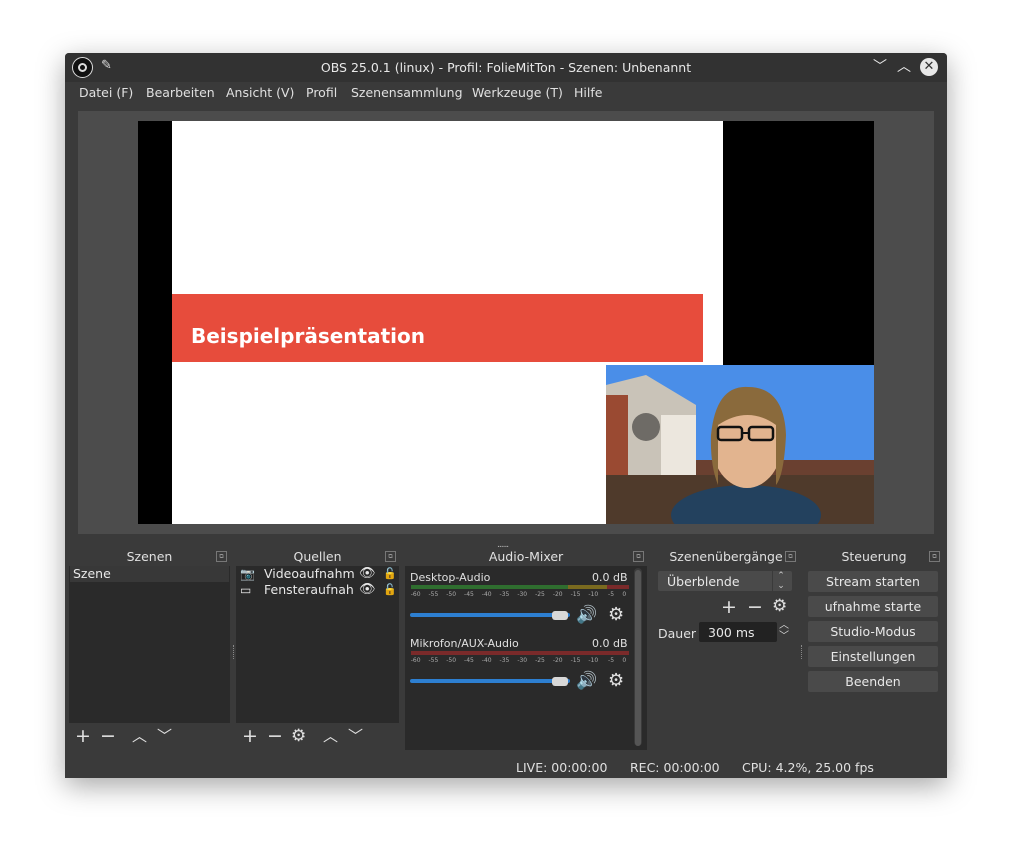 The height and width of the screenshot is (856, 1012). What do you see at coordinates (703, 581) in the screenshot?
I see `transition-selected: Überblende` at bounding box center [703, 581].